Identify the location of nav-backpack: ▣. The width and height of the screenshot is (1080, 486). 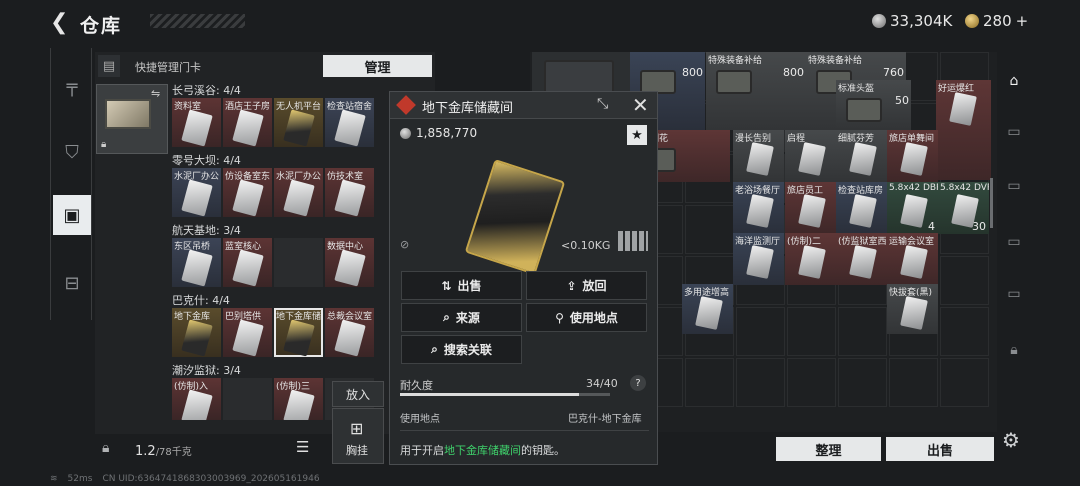
(72, 215).